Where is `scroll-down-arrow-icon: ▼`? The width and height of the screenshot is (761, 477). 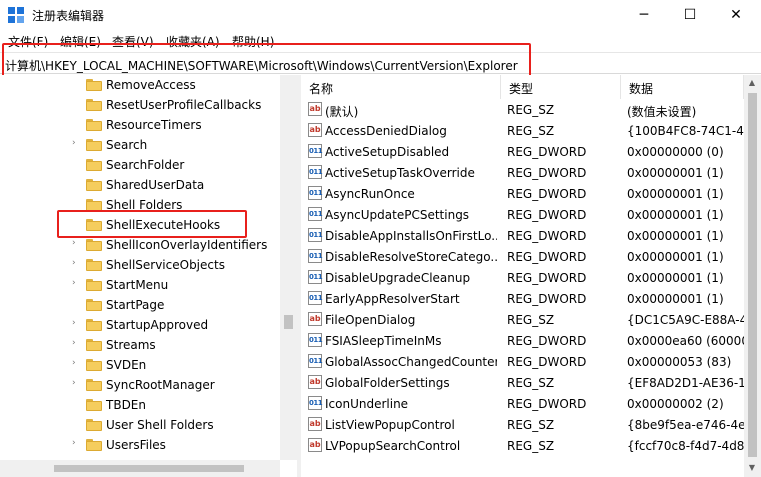 scroll-down-arrow-icon: ▼ is located at coordinates (752, 467).